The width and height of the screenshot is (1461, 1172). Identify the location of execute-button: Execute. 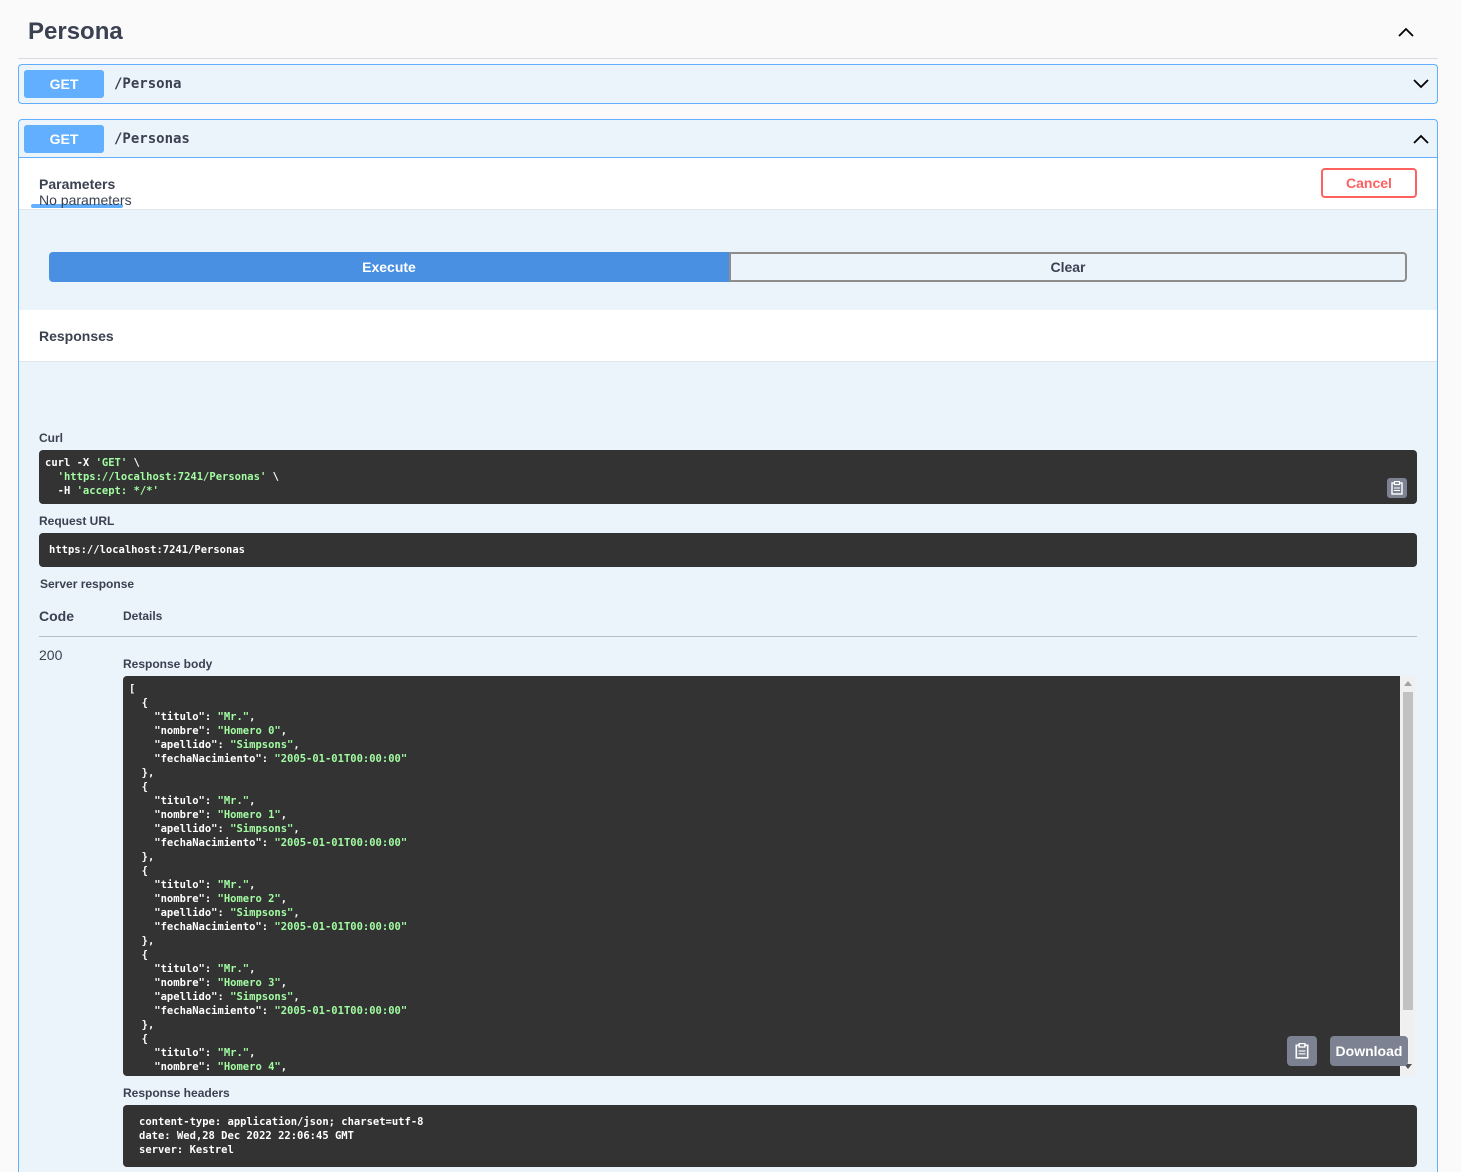
(389, 267).